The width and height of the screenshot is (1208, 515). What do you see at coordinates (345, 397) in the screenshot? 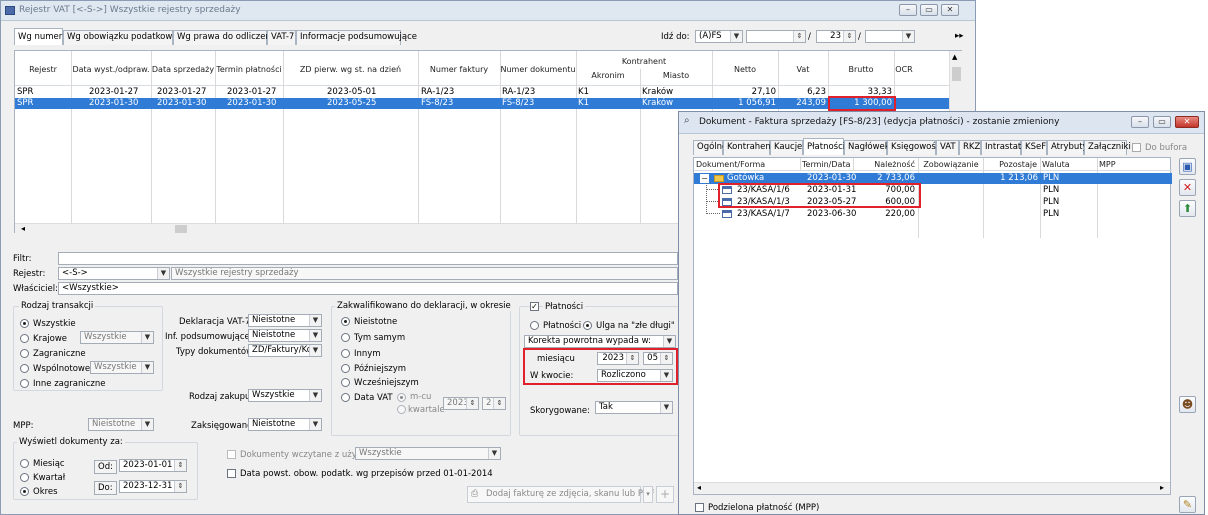
I see `radio-zakw-data-vat` at bounding box center [345, 397].